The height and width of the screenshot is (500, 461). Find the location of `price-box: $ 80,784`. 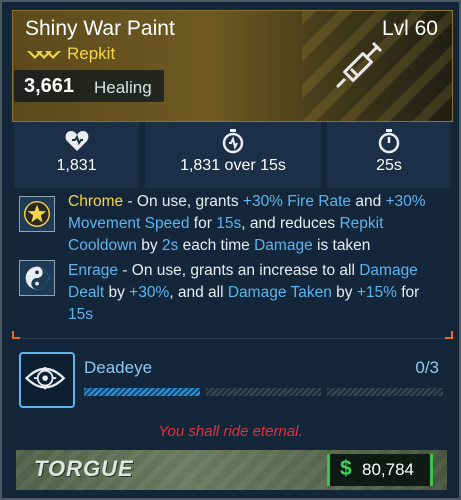

price-box: $ 80,784 is located at coordinates (380, 470).